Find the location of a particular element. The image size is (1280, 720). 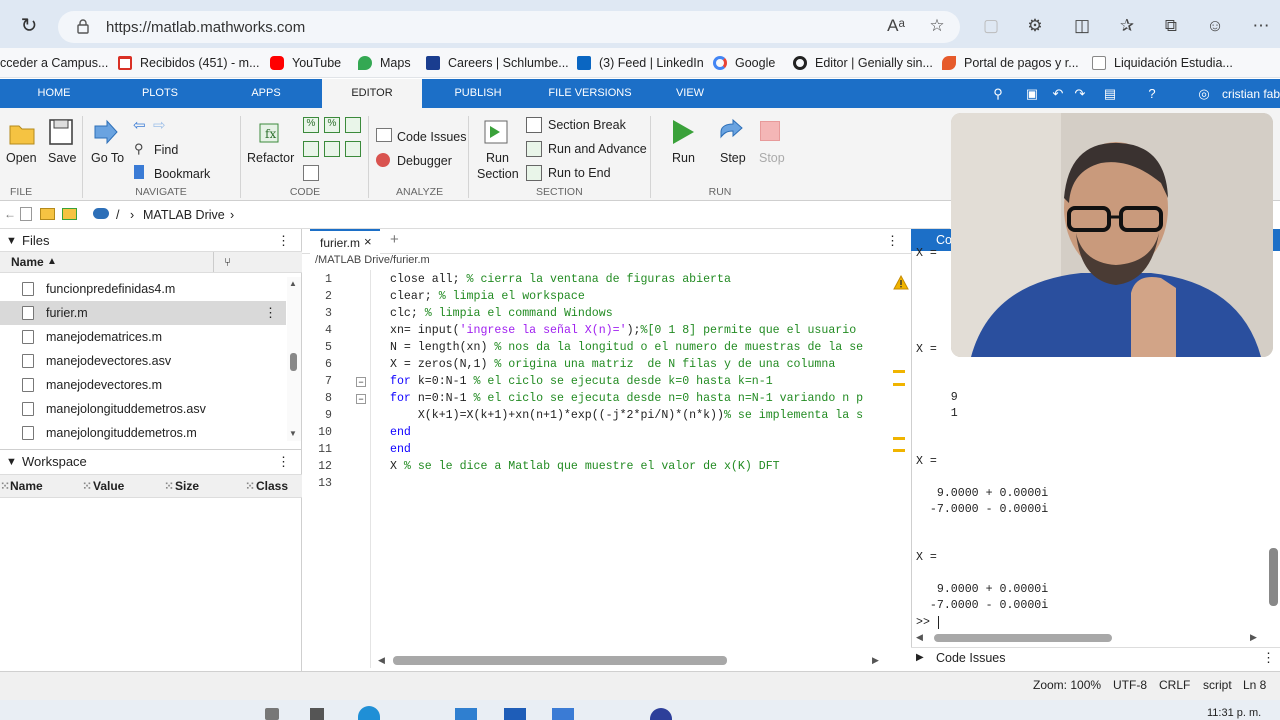

tab-home: HOME is located at coordinates (54, 93).